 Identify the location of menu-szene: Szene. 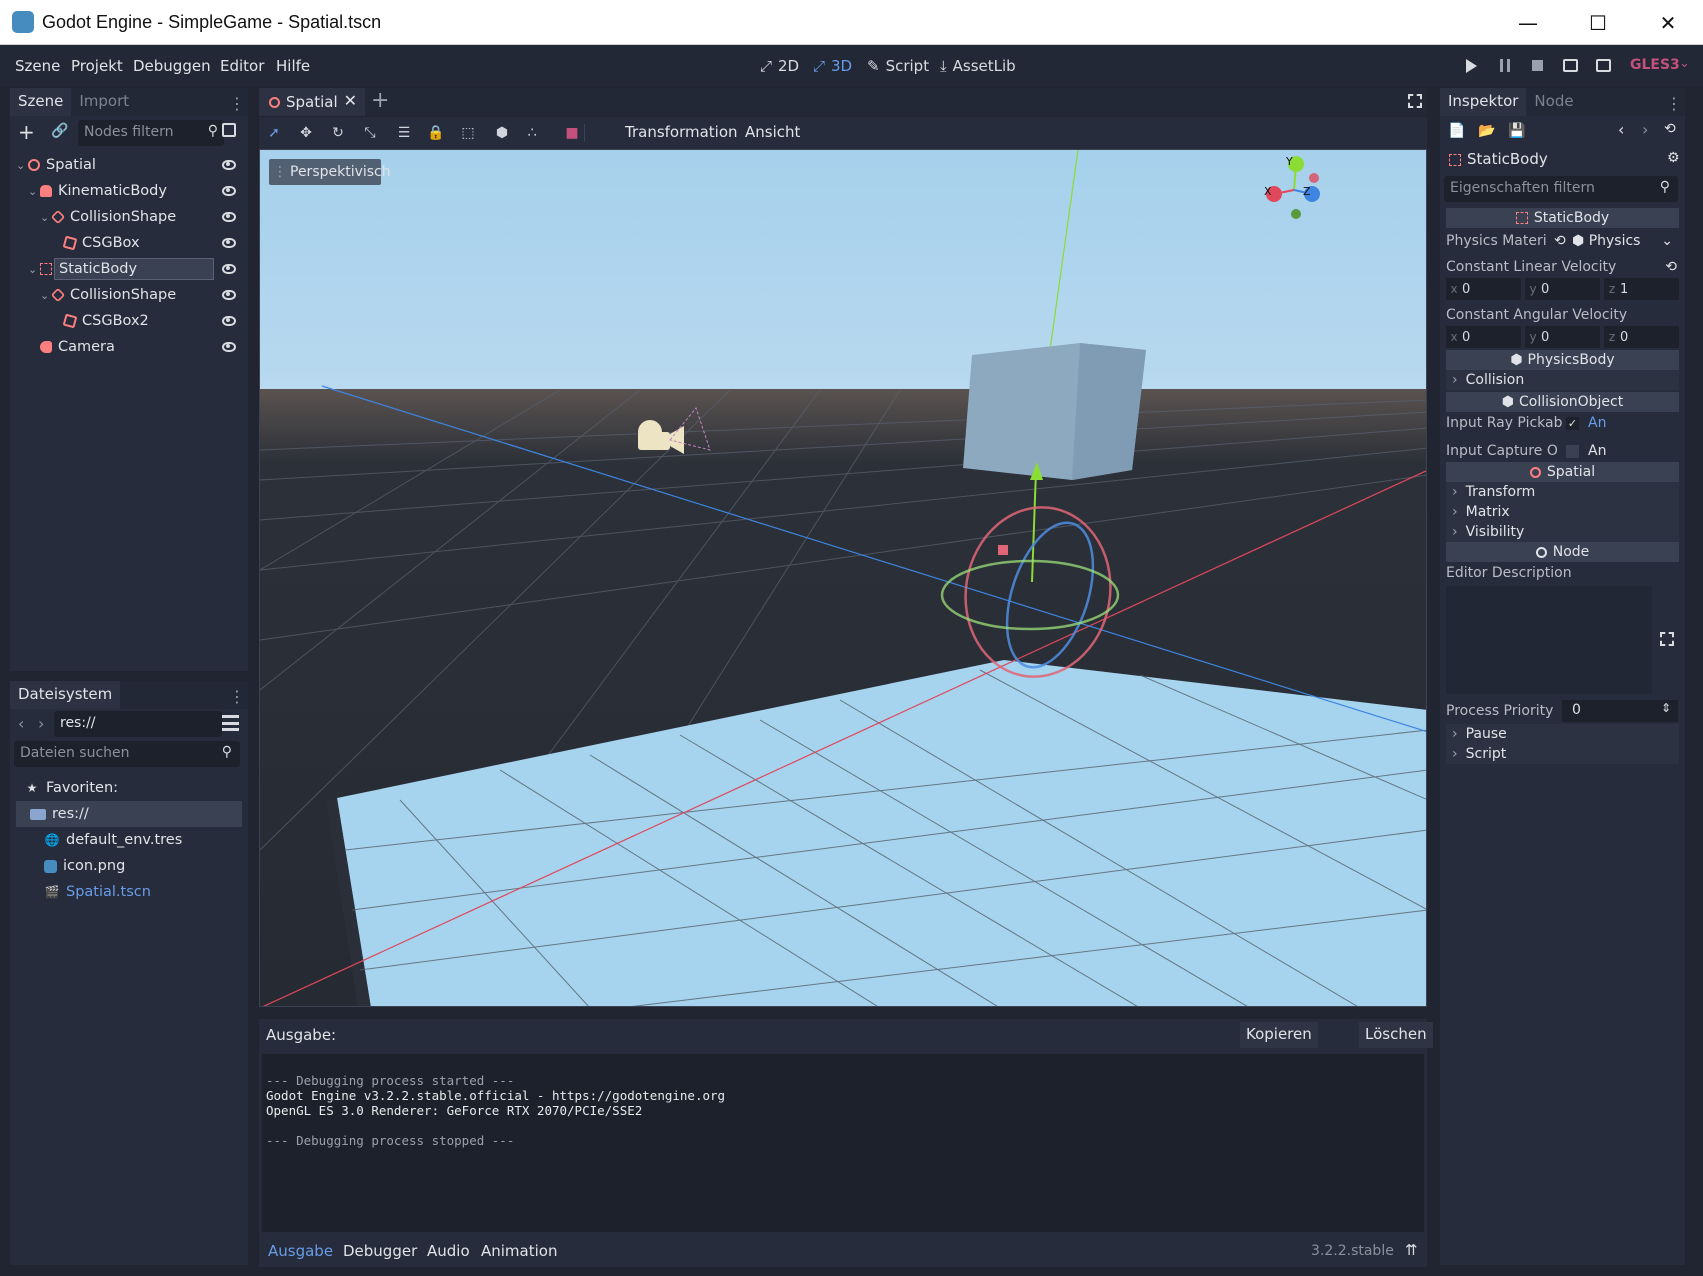
(37, 66).